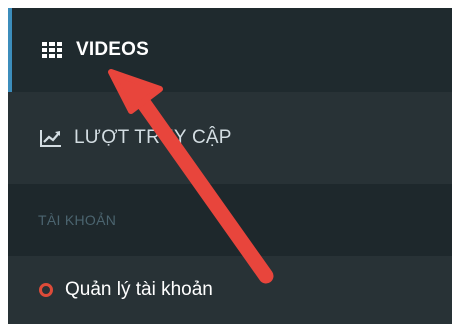  I want to click on grid-icon, so click(52, 50).